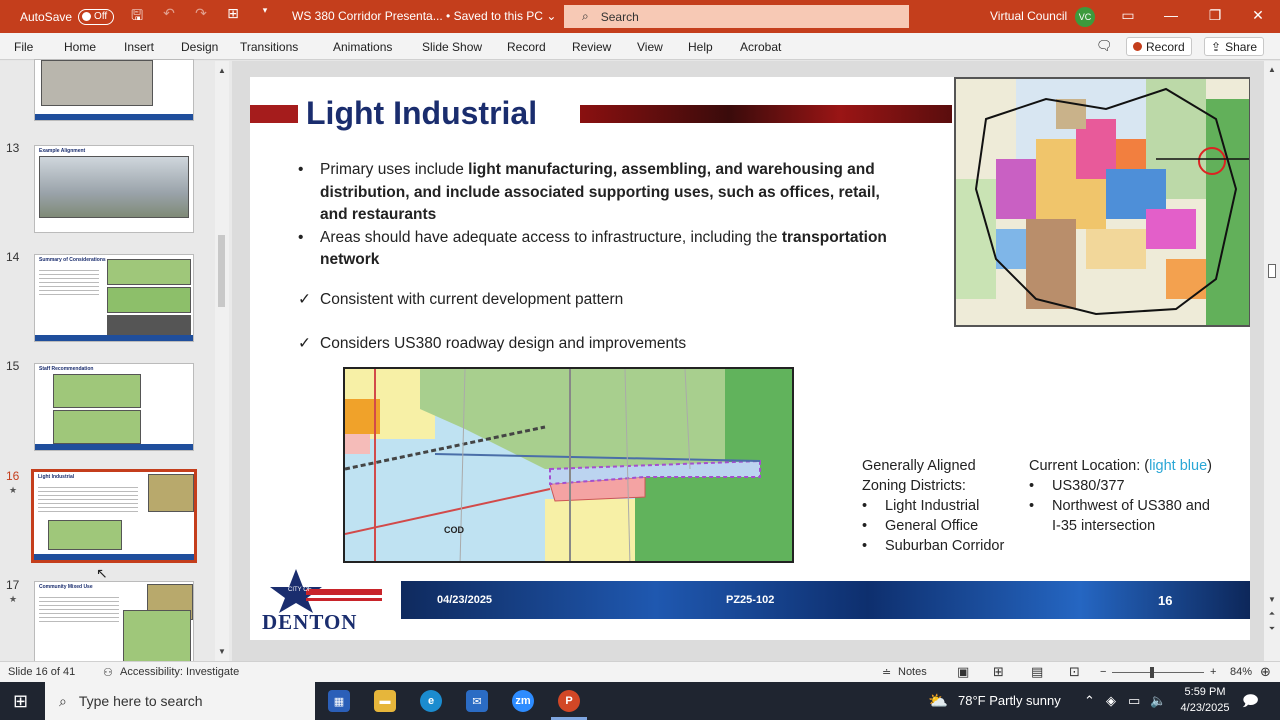 This screenshot has height=720, width=1280. Describe the element at coordinates (526, 47) in the screenshot. I see `tab-record: Record` at that location.